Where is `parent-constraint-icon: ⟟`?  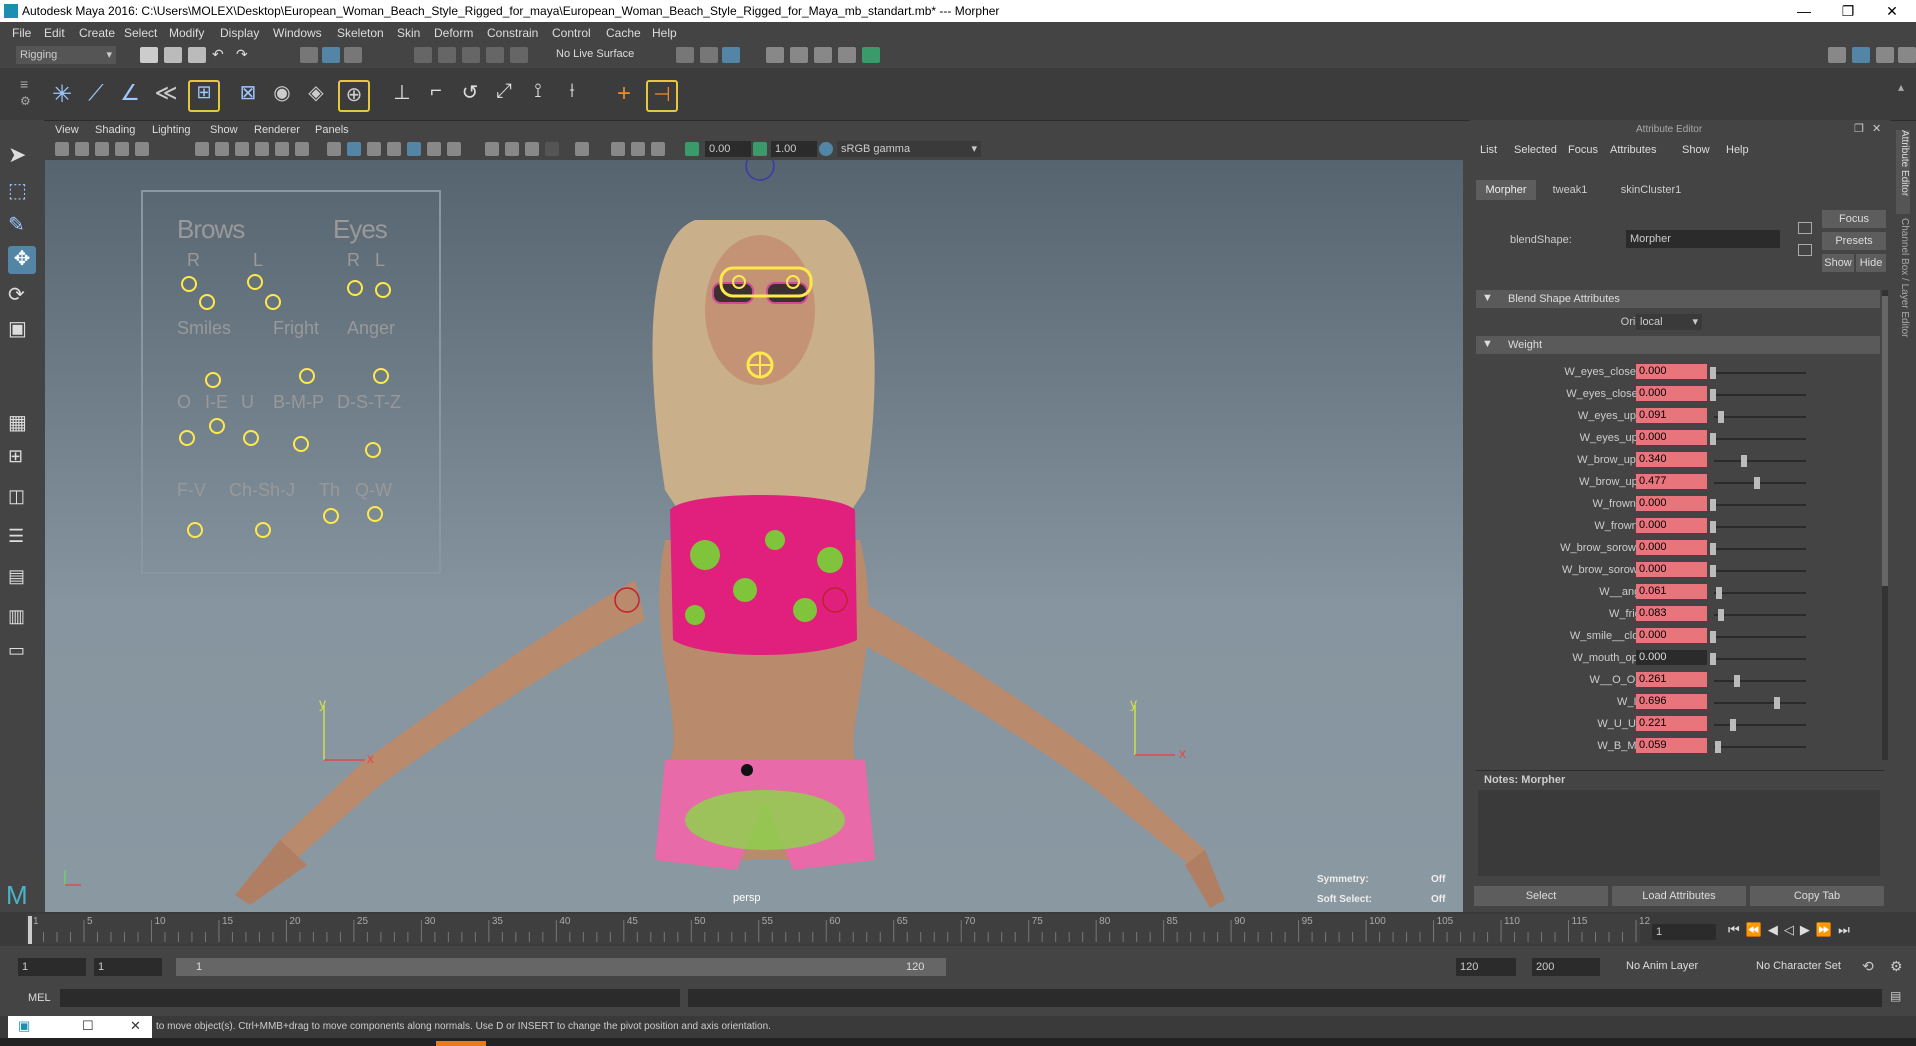
parent-constraint-icon: ⟟ is located at coordinates (538, 94).